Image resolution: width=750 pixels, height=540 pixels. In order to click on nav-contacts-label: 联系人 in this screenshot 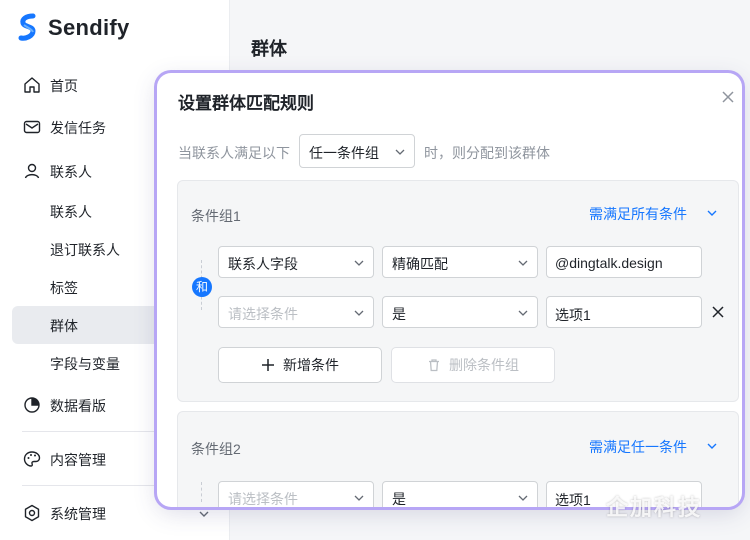, I will do `click(71, 172)`.